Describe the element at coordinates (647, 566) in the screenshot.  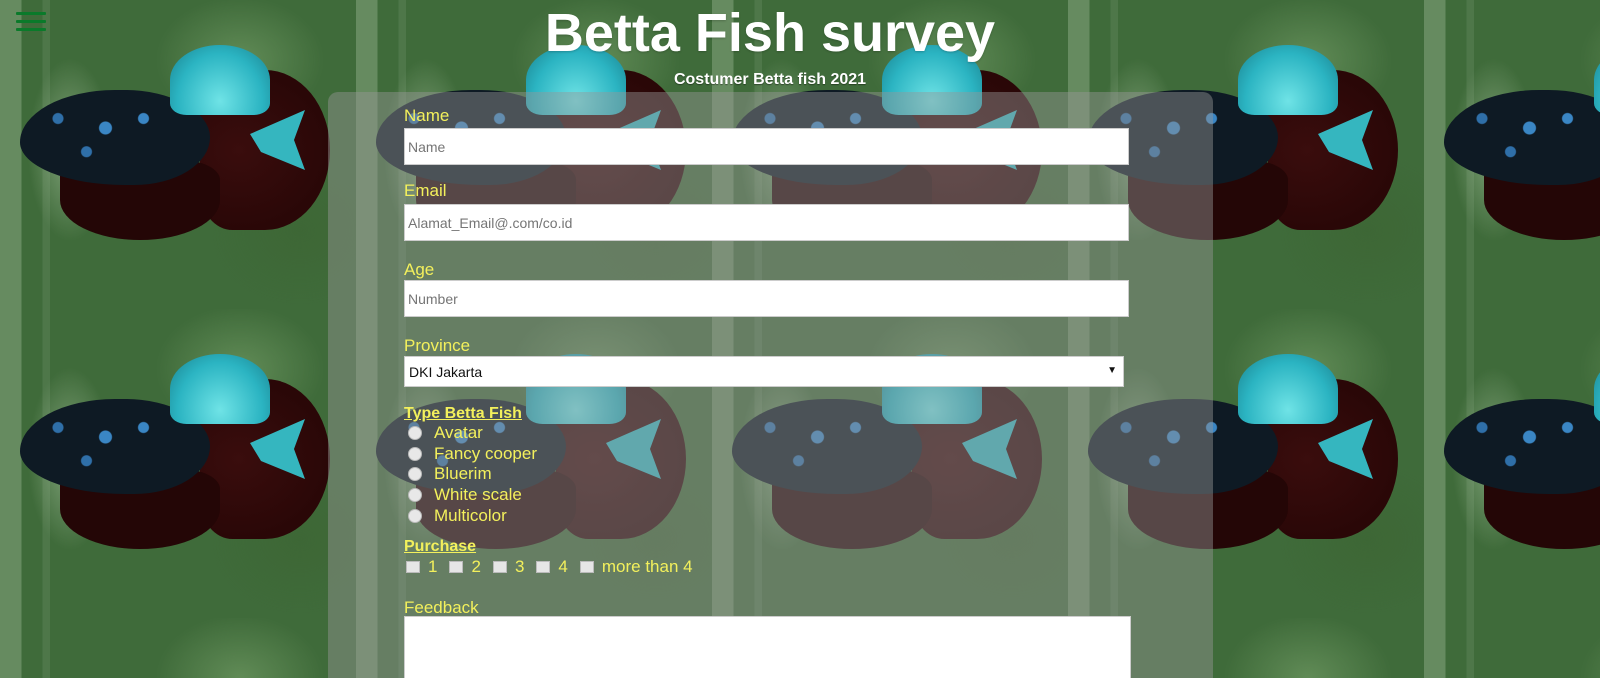
I see `checkbox-label: more than 4` at that location.